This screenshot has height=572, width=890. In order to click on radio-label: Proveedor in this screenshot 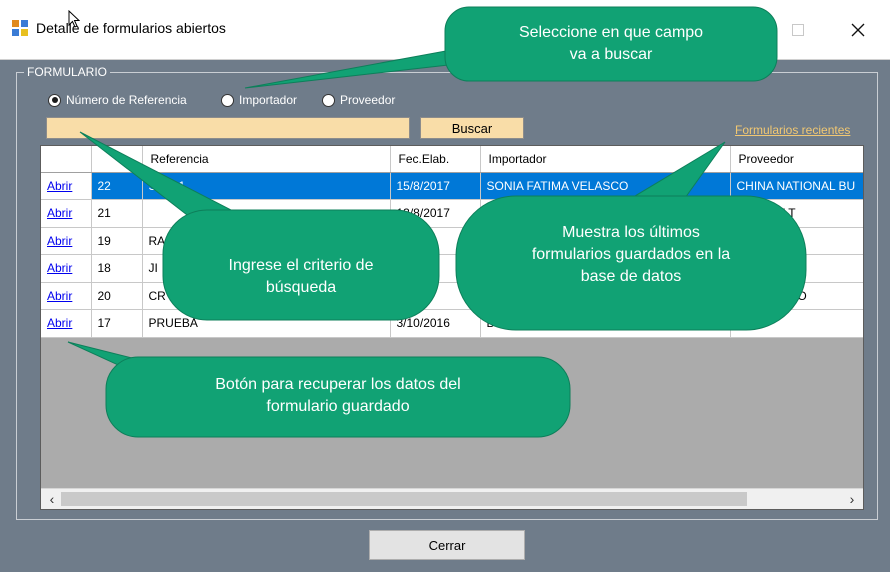, I will do `click(368, 100)`.